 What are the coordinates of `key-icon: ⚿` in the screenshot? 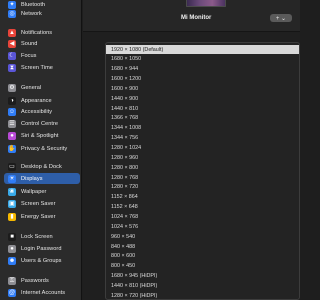 It's located at (12, 280).